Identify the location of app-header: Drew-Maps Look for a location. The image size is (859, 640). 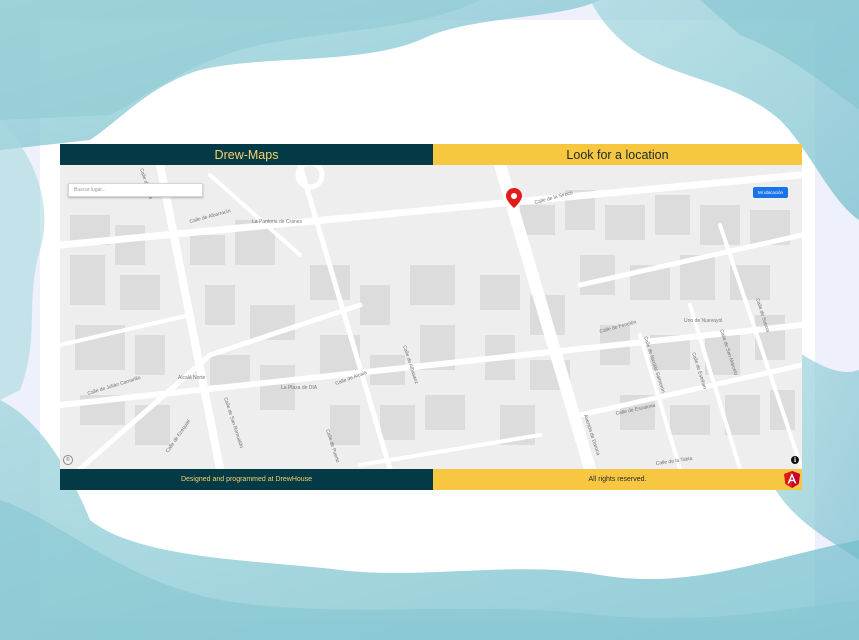
(431, 154).